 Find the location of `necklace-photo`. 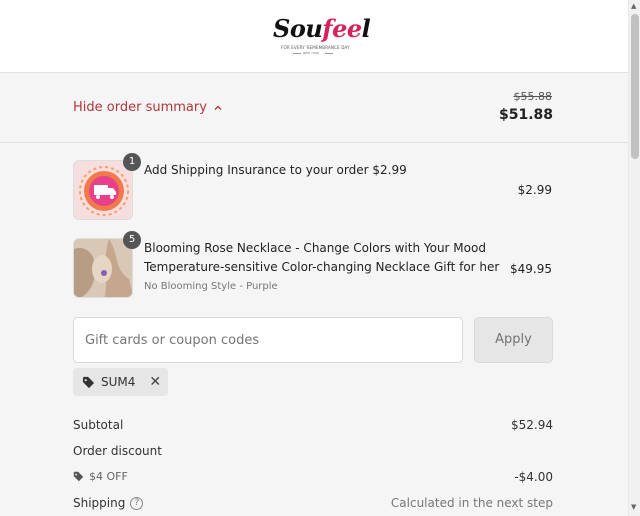

necklace-photo is located at coordinates (103, 268).